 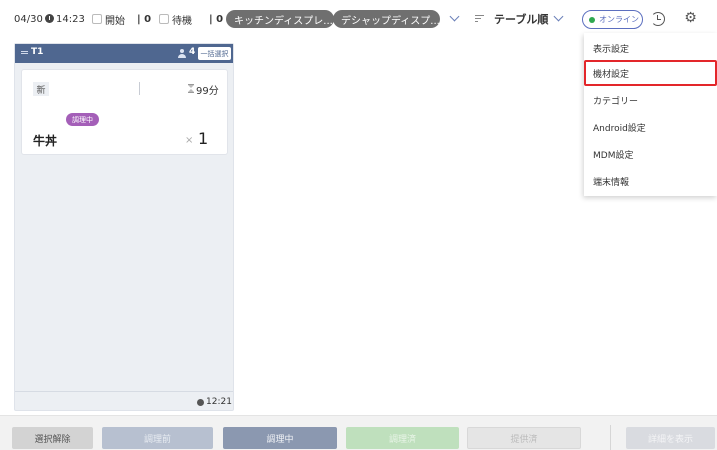 I want to click on start-filter-checkbox, so click(x=97, y=19).